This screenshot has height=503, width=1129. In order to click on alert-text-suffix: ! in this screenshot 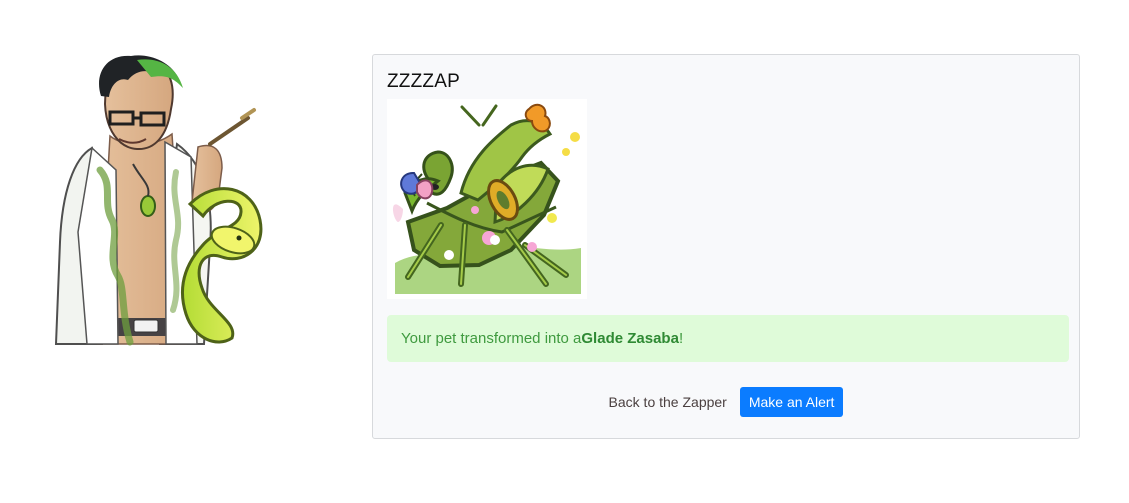, I will do `click(681, 338)`.